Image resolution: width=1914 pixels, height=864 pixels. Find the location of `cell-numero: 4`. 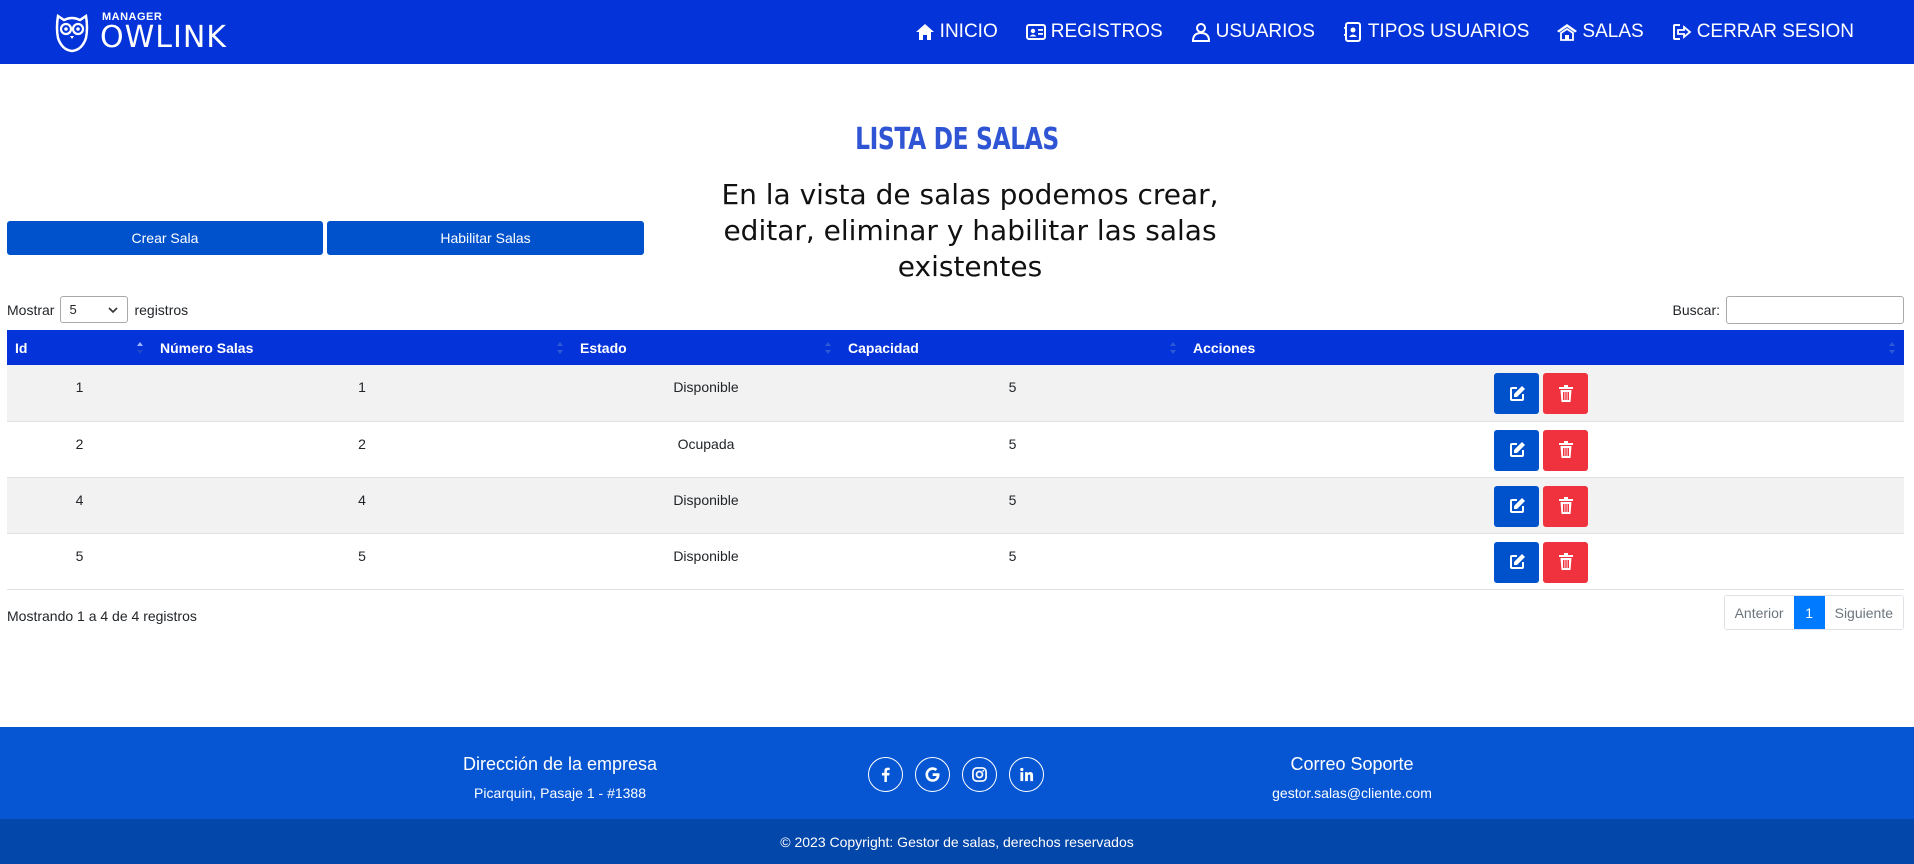

cell-numero: 4 is located at coordinates (362, 499).